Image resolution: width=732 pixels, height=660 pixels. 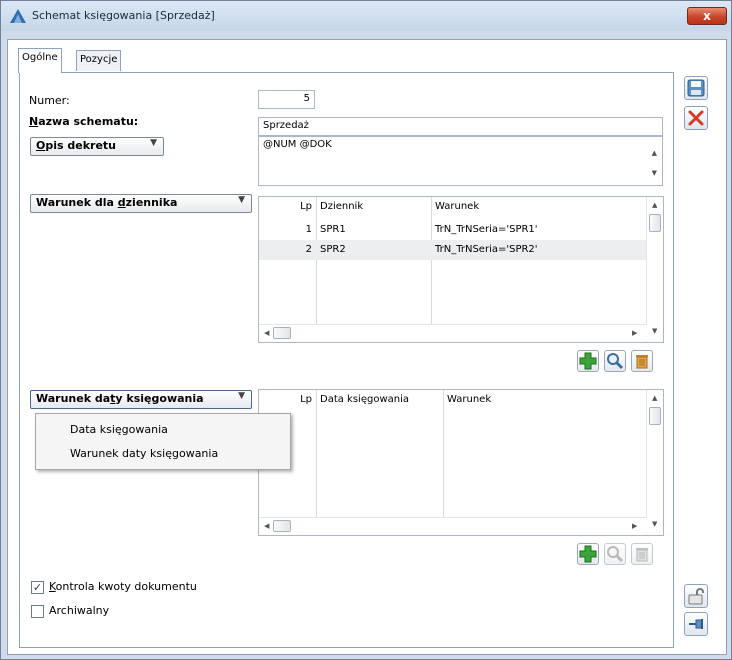 I want to click on cell-lp: 1, so click(x=308, y=229).